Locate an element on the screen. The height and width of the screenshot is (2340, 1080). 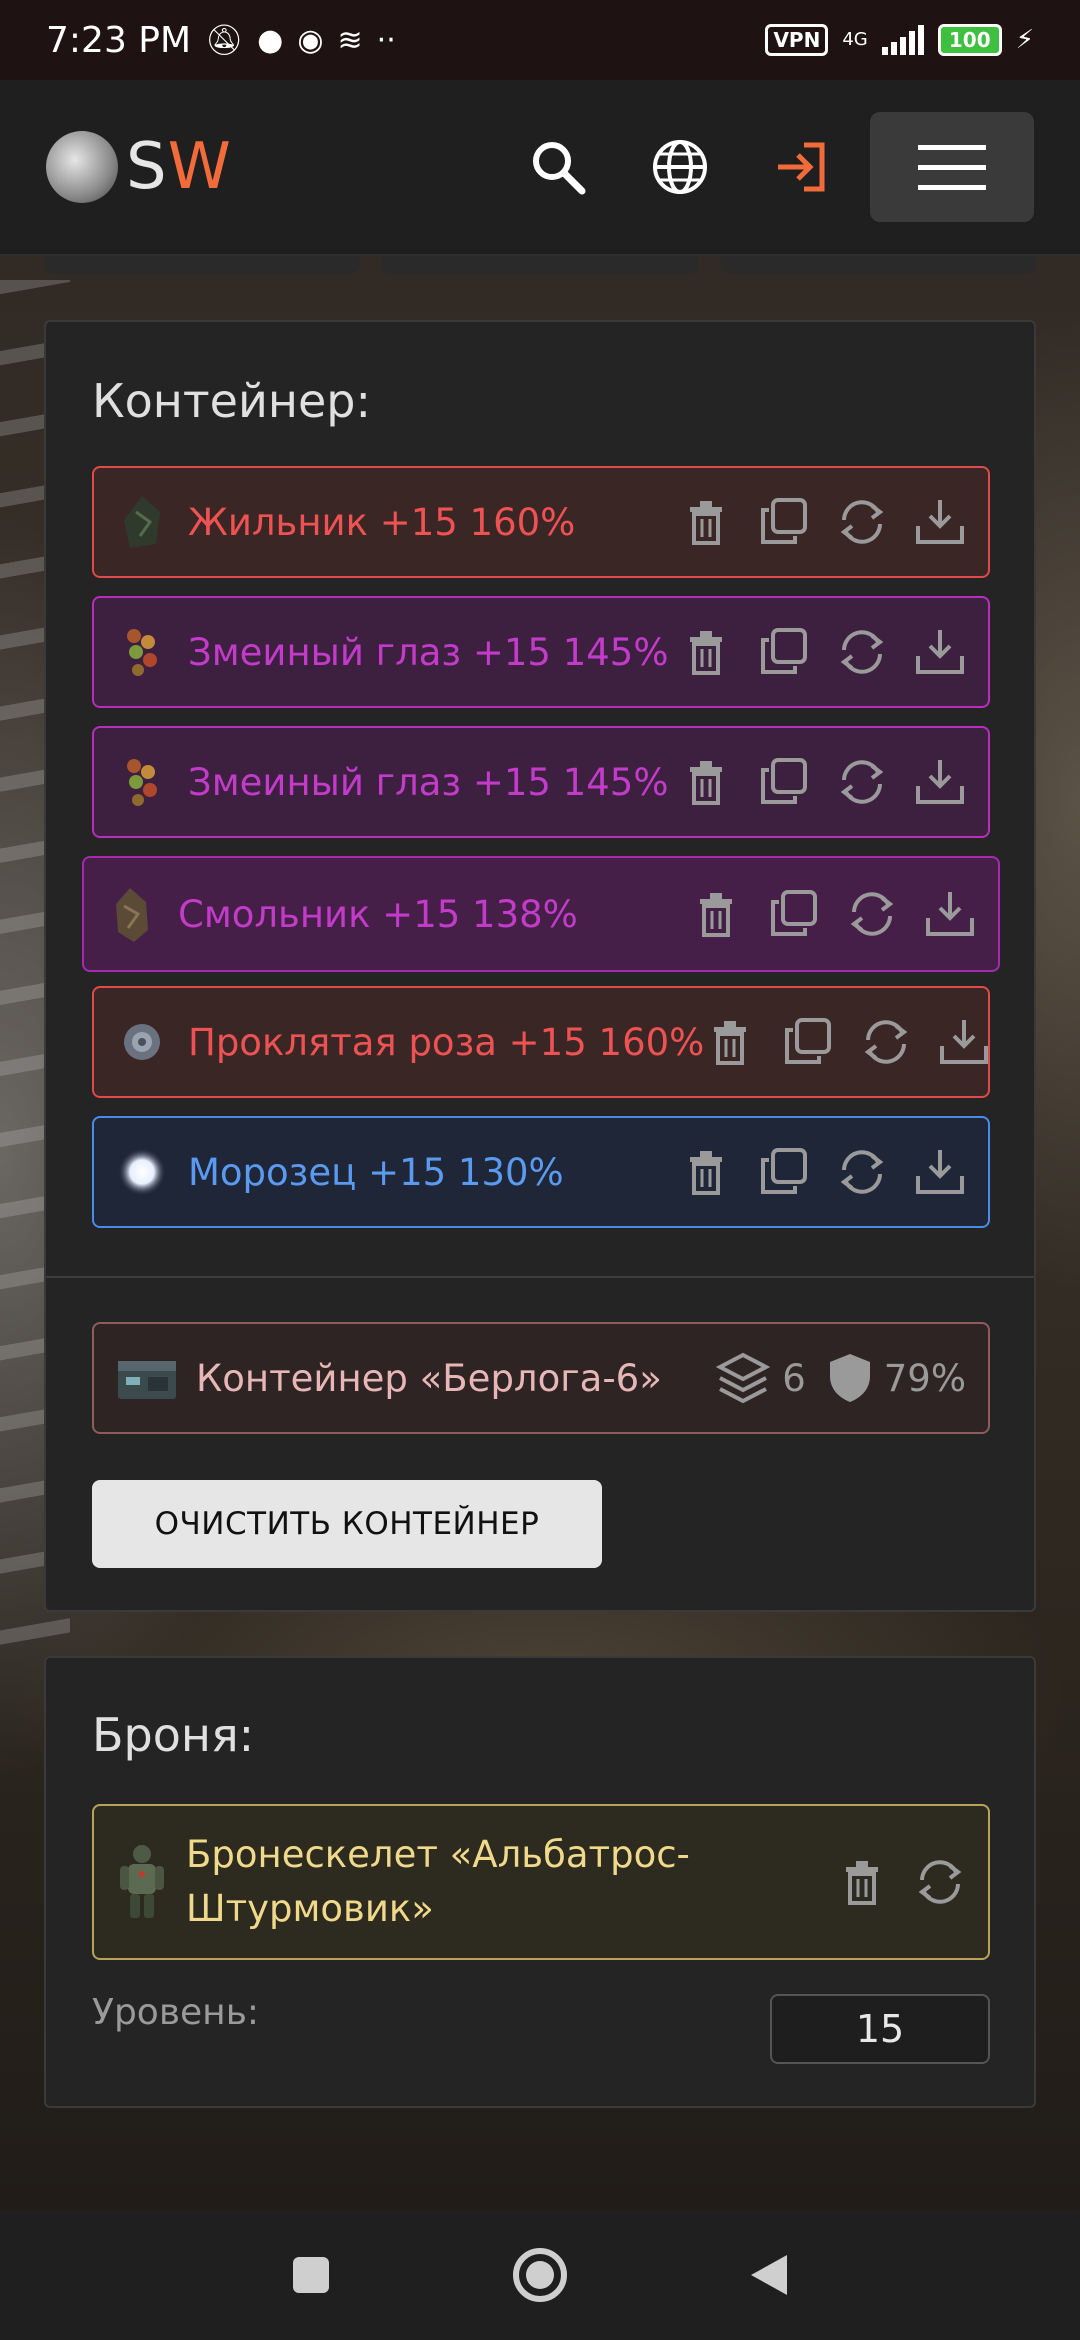
slot-count: 6 is located at coordinates (761, 1378).